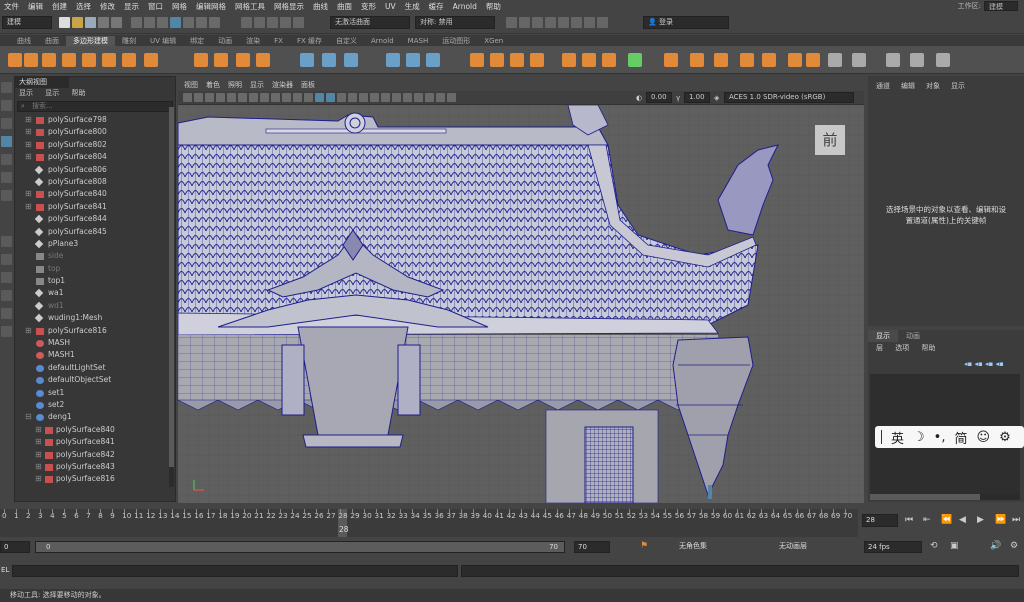  What do you see at coordinates (1014, 546) in the screenshot?
I see `prefs-icon: ⚙` at bounding box center [1014, 546].